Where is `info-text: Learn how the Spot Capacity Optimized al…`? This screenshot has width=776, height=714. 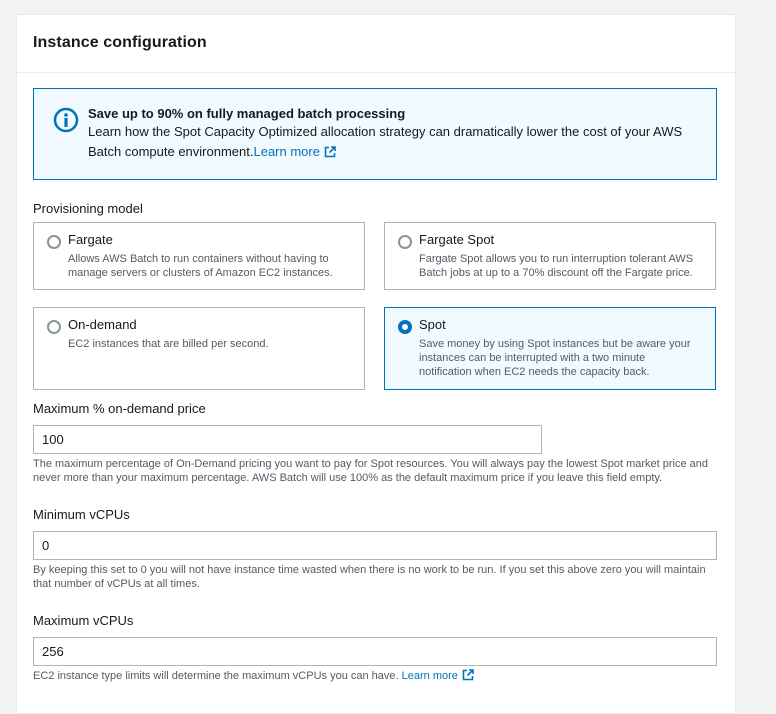 info-text: Learn how the Spot Capacity Optimized al… is located at coordinates (394, 142).